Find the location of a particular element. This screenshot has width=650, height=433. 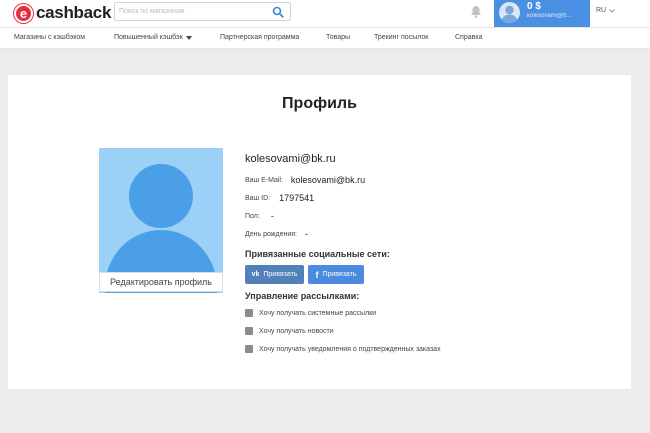

gender-value: - is located at coordinates (272, 216).